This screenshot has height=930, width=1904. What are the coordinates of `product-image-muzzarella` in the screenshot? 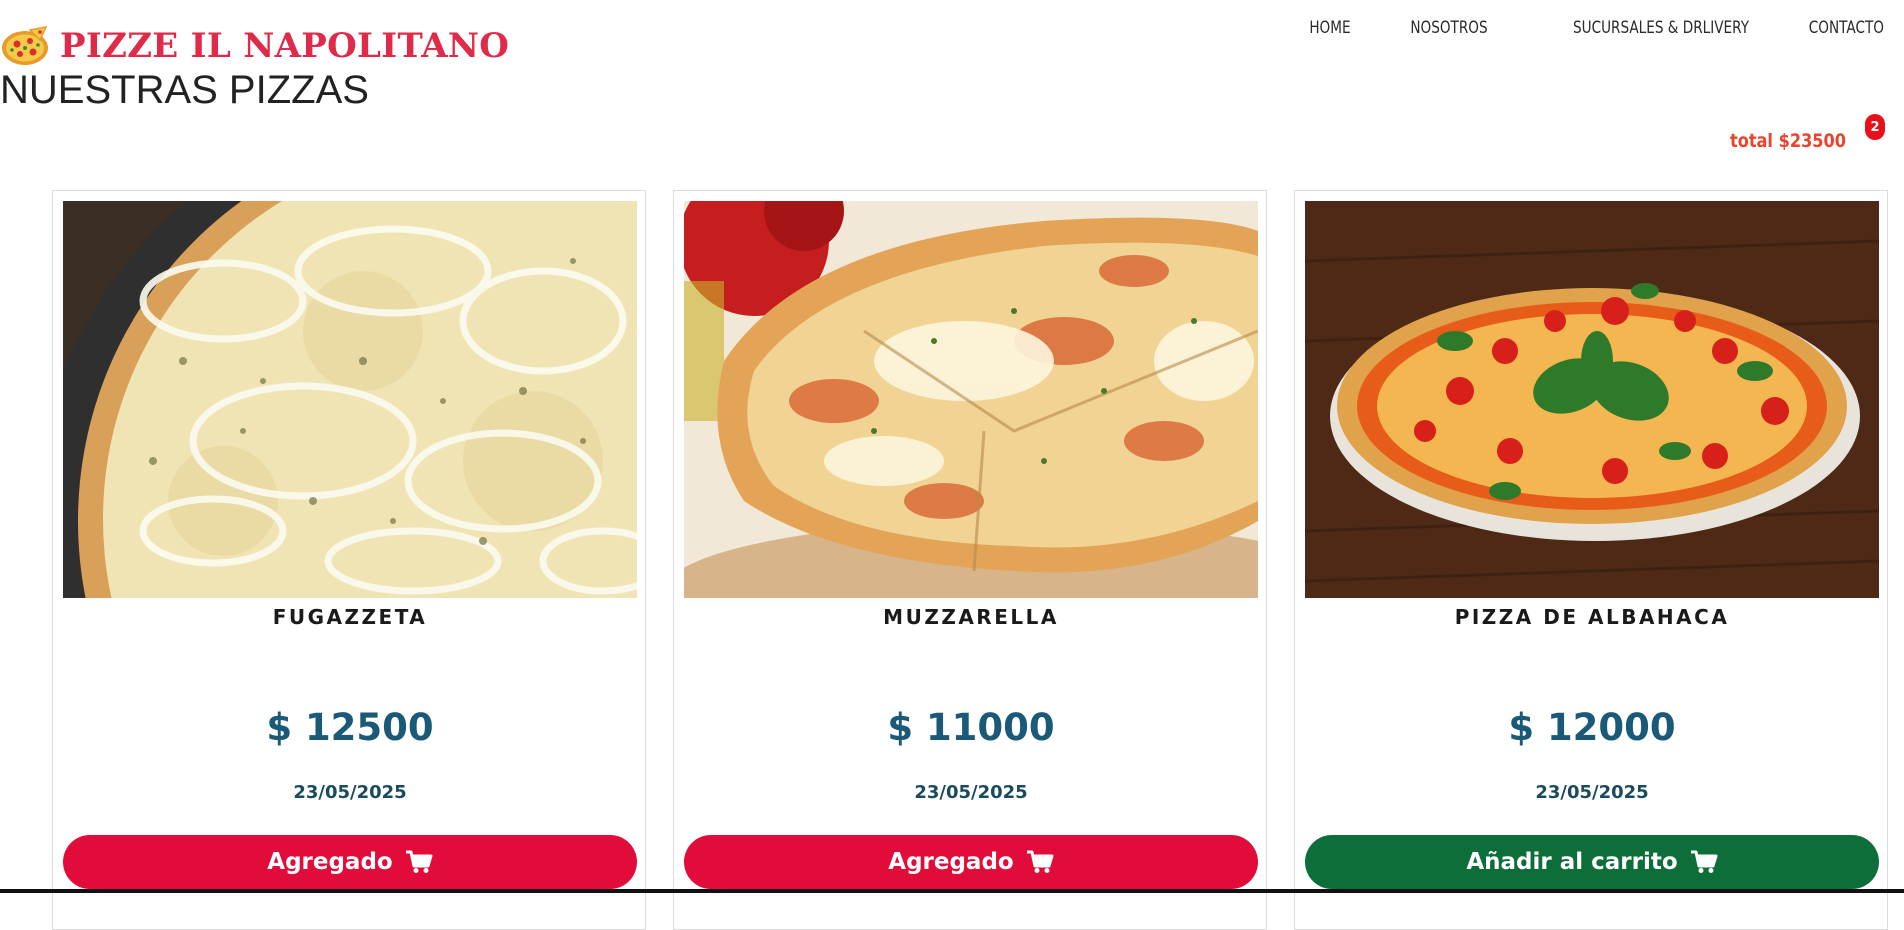 It's located at (971, 399).